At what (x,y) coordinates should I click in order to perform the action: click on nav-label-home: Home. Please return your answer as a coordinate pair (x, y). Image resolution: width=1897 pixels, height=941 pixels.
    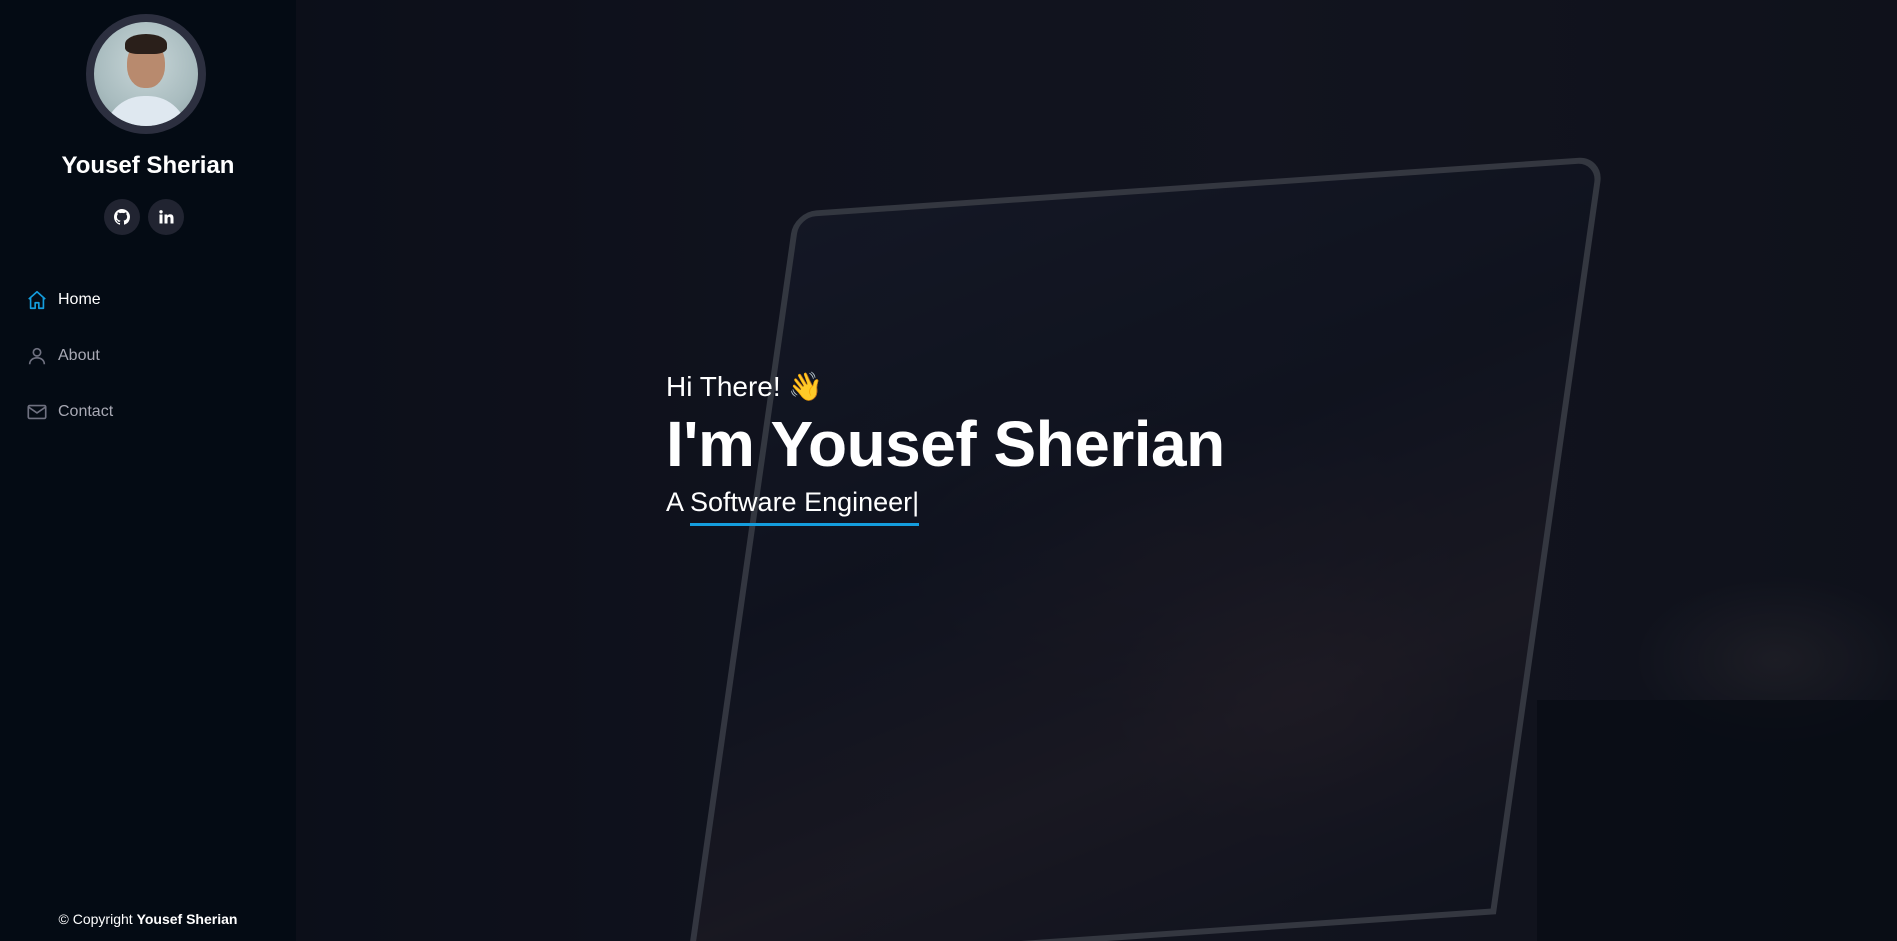
    Looking at the image, I should click on (79, 299).